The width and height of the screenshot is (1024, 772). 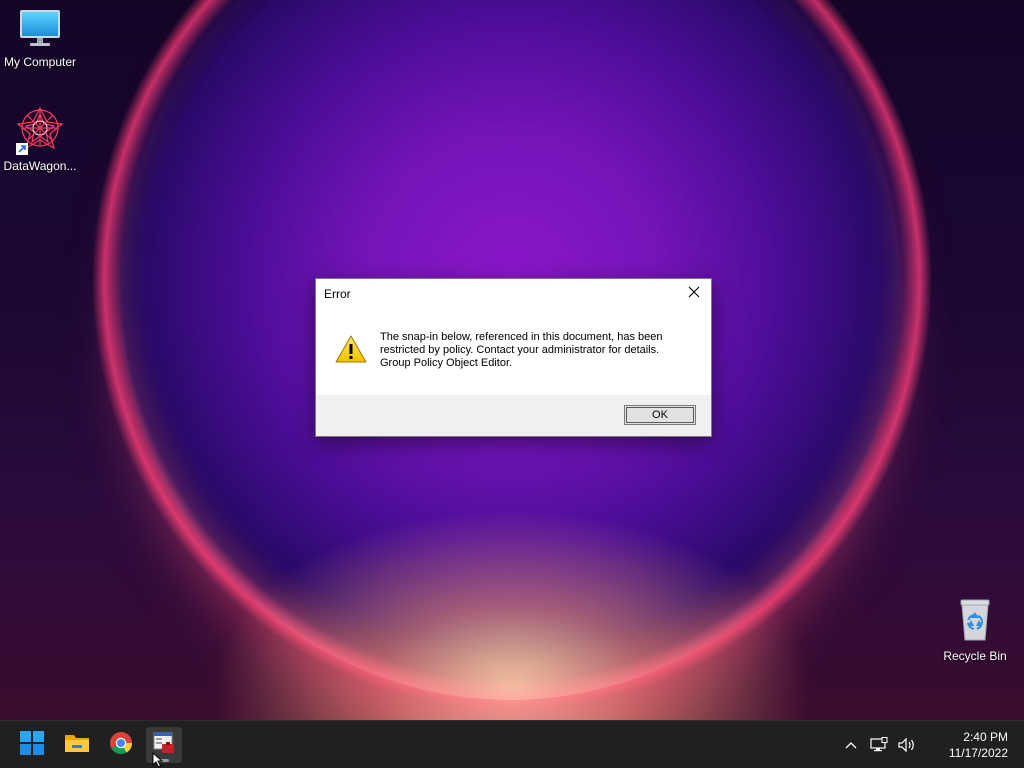 I want to click on clock: 2:40 PM 11/17/2022, so click(x=969, y=745).